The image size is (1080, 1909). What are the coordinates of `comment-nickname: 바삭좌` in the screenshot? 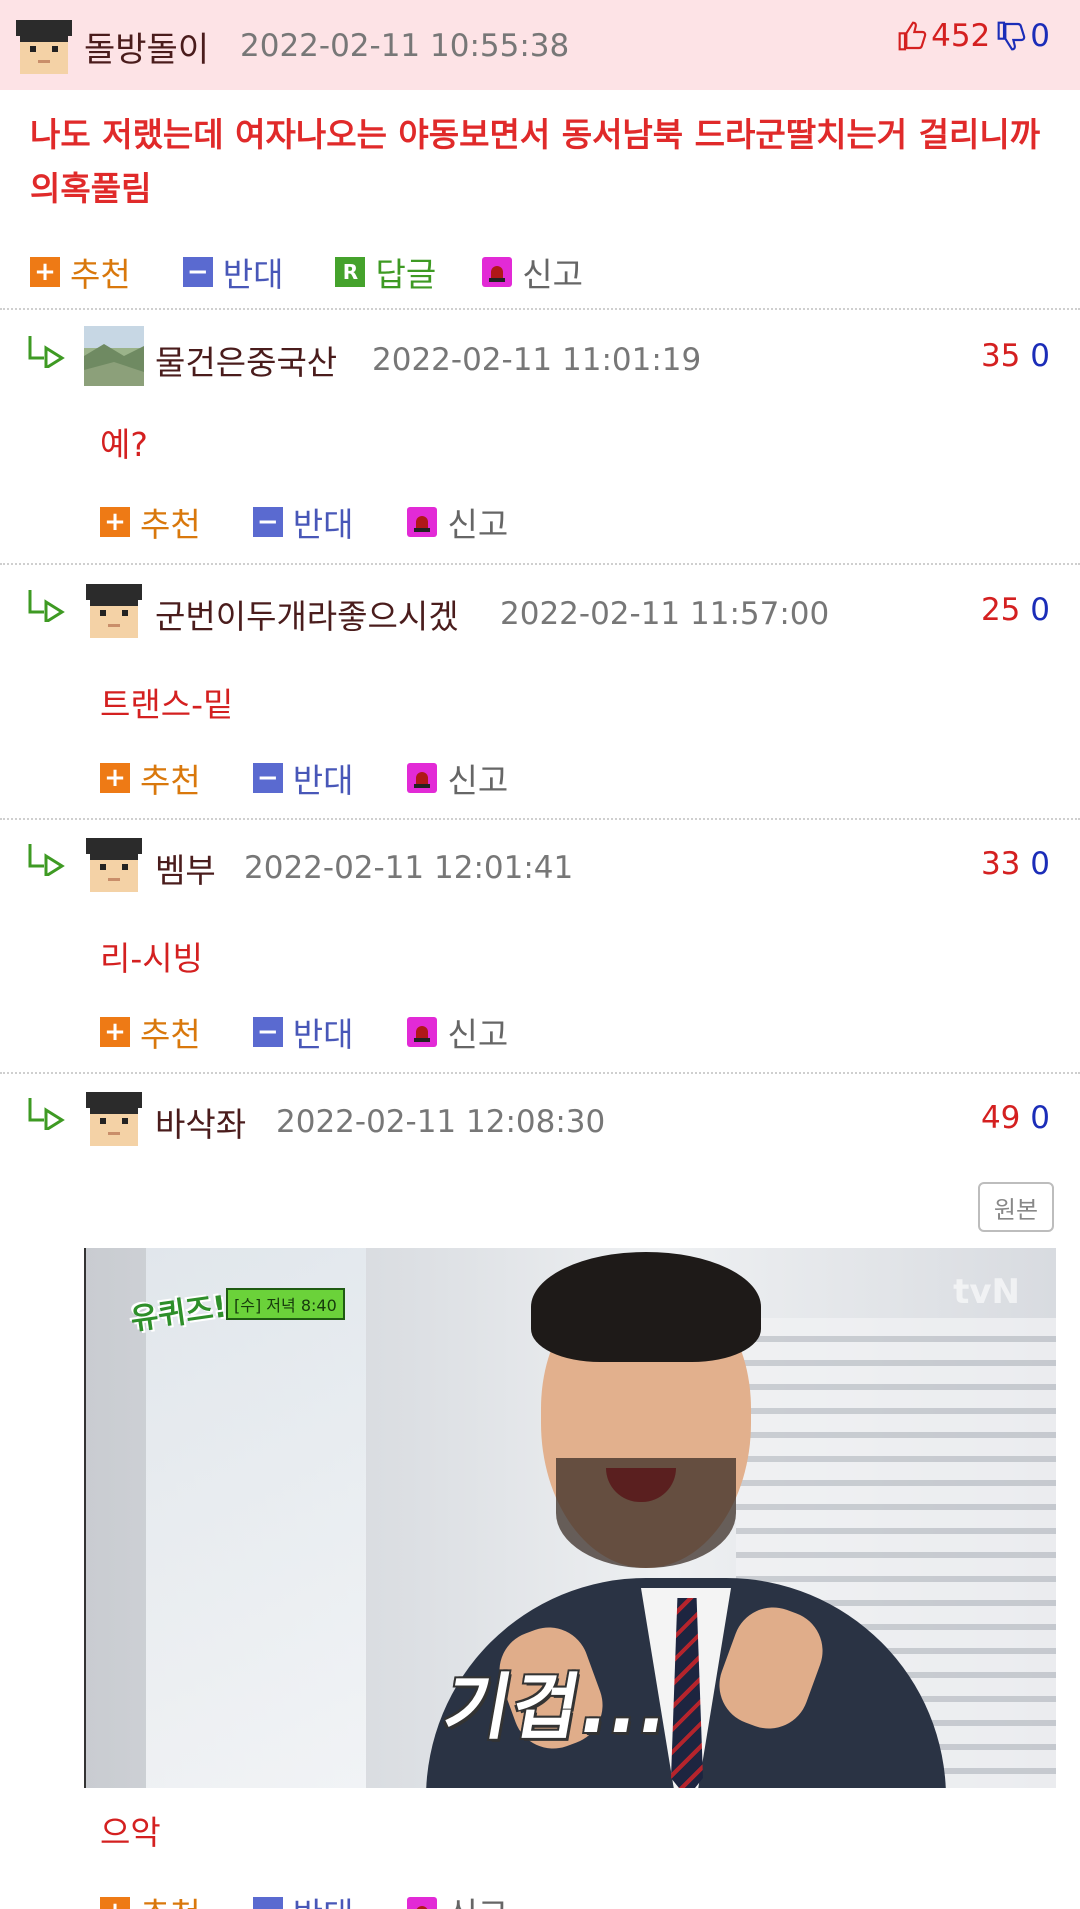 It's located at (200, 1122).